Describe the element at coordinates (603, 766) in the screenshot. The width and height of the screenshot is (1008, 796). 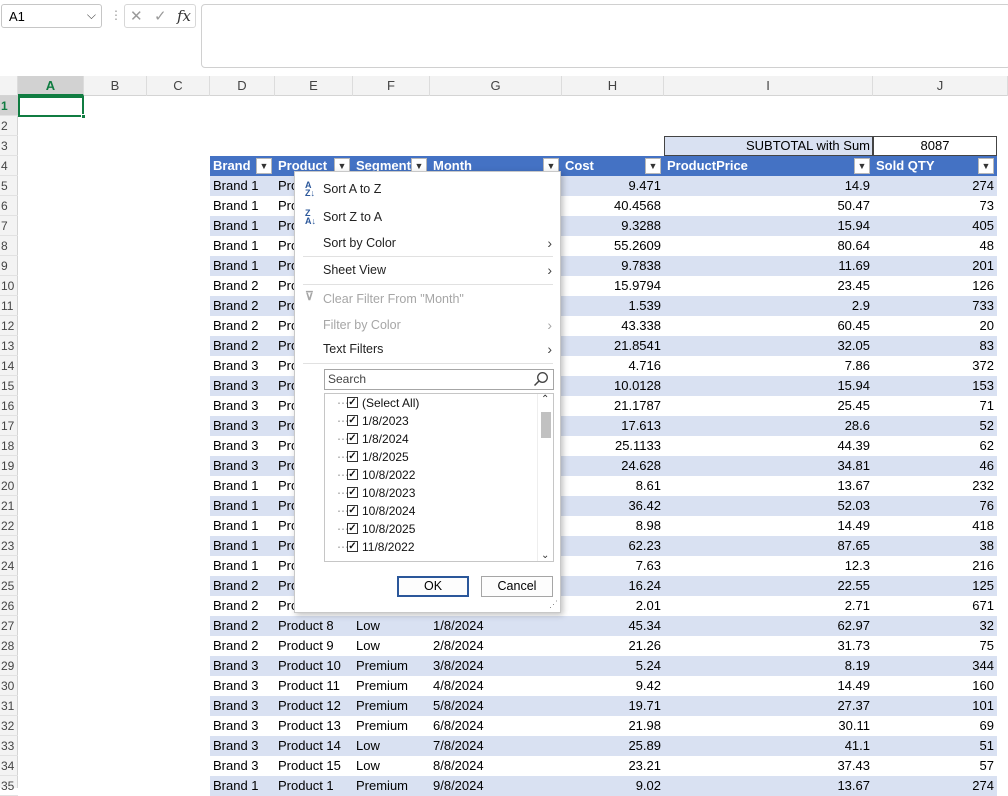
I see `table-row: Brand 3 Product 15 Low 8/8/2024 23.21 37.43 57` at that location.